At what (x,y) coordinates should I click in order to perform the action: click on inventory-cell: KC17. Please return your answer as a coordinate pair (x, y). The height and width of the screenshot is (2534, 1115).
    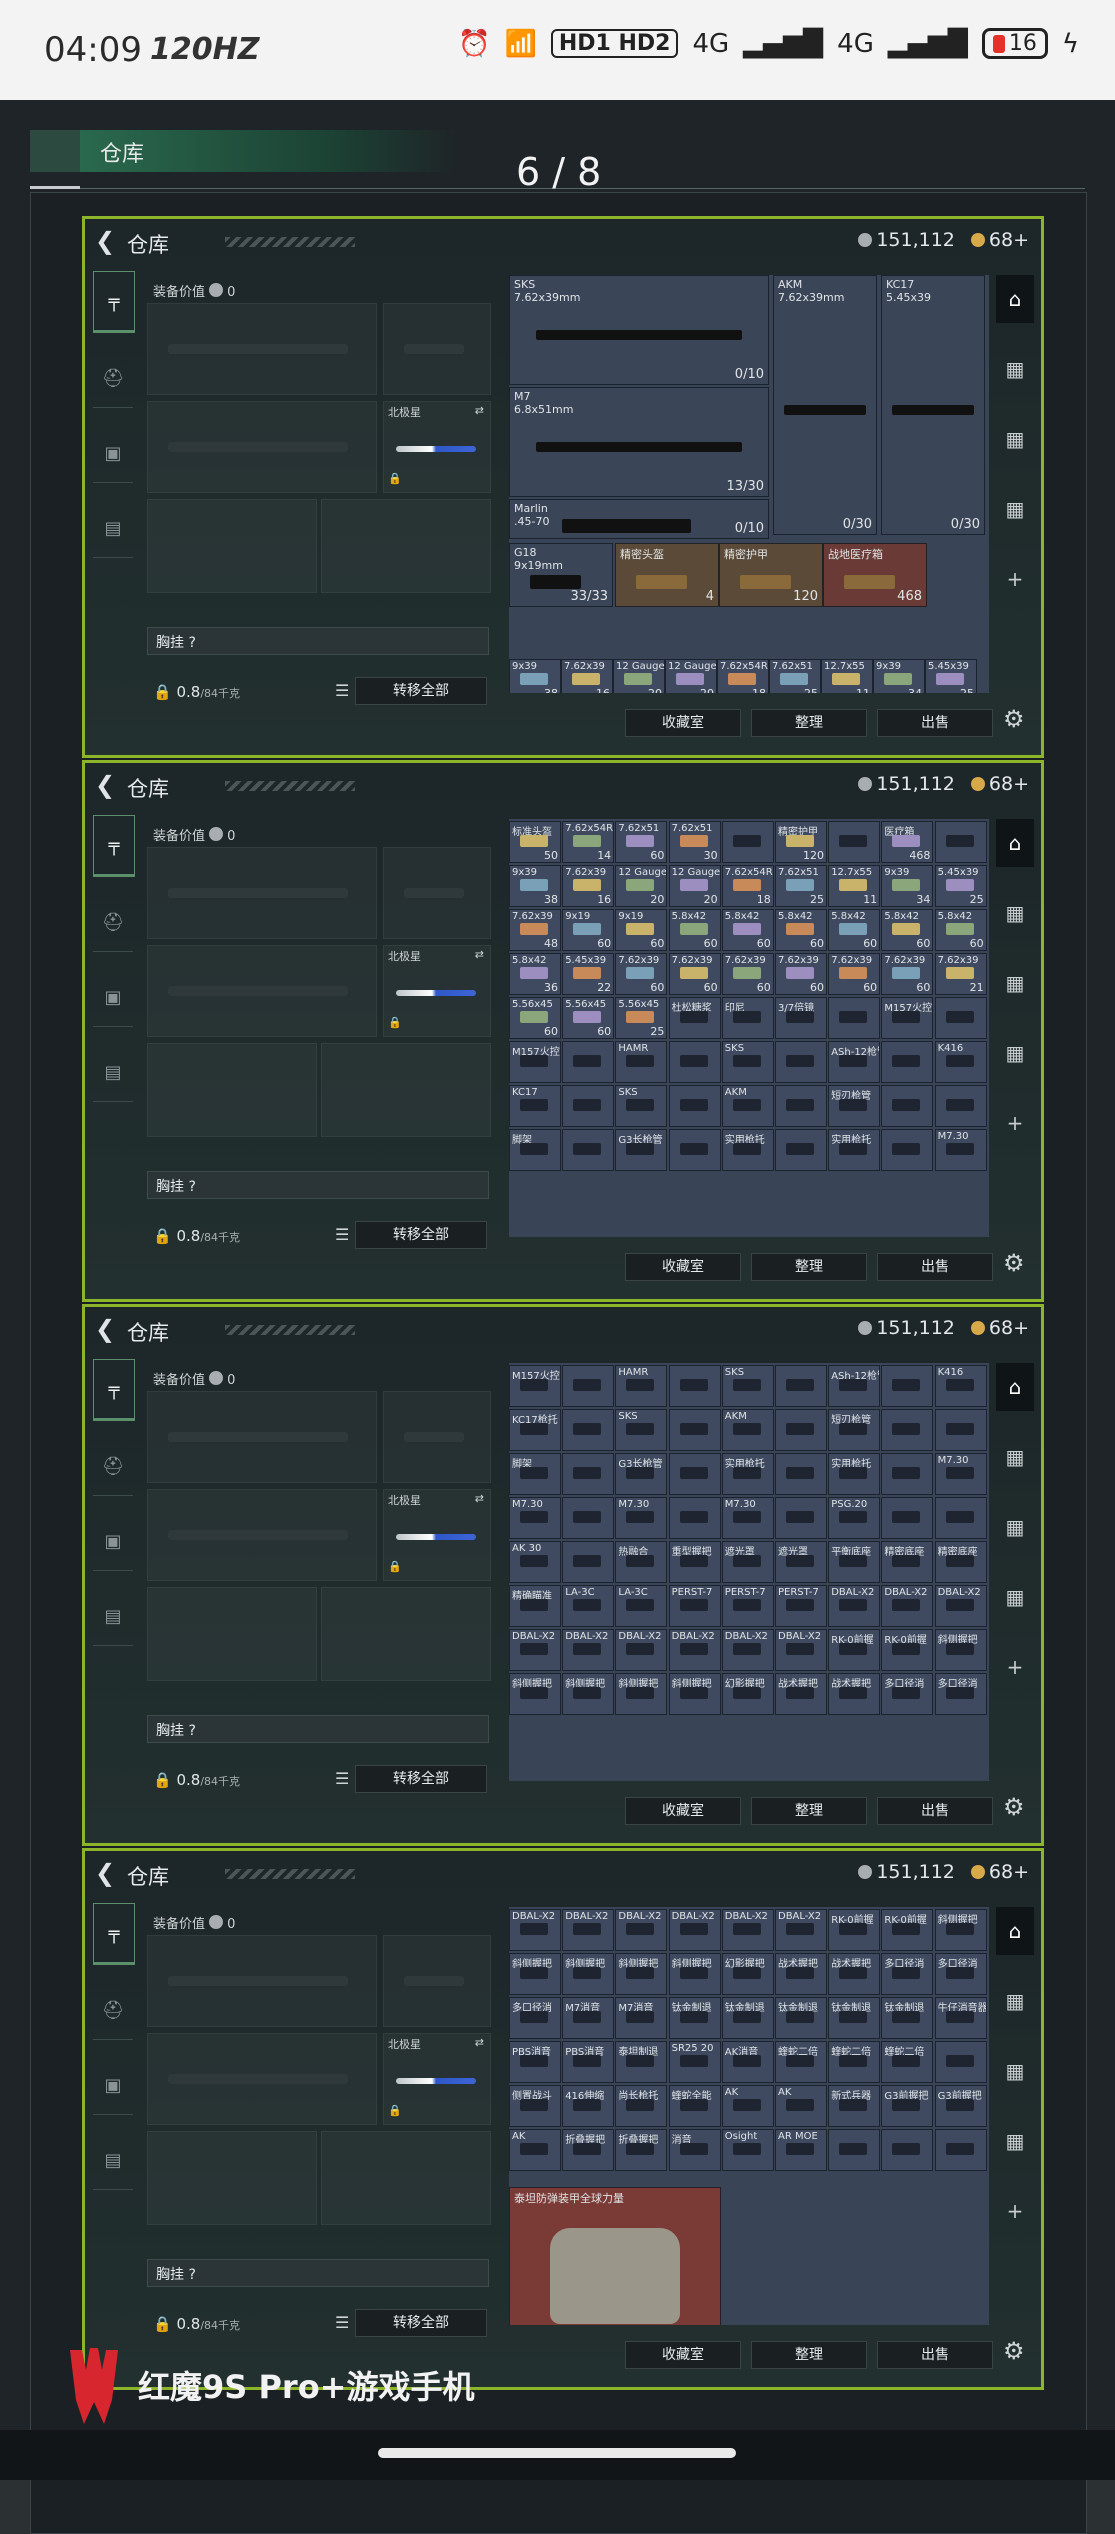
    Looking at the image, I should click on (535, 1106).